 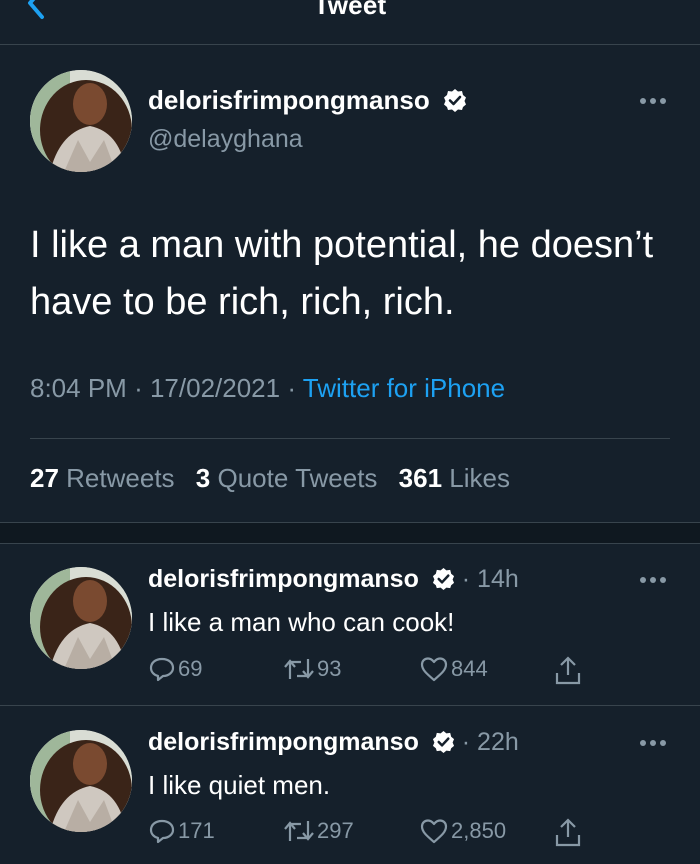 What do you see at coordinates (479, 478) in the screenshot?
I see `likes-label: Likes` at bounding box center [479, 478].